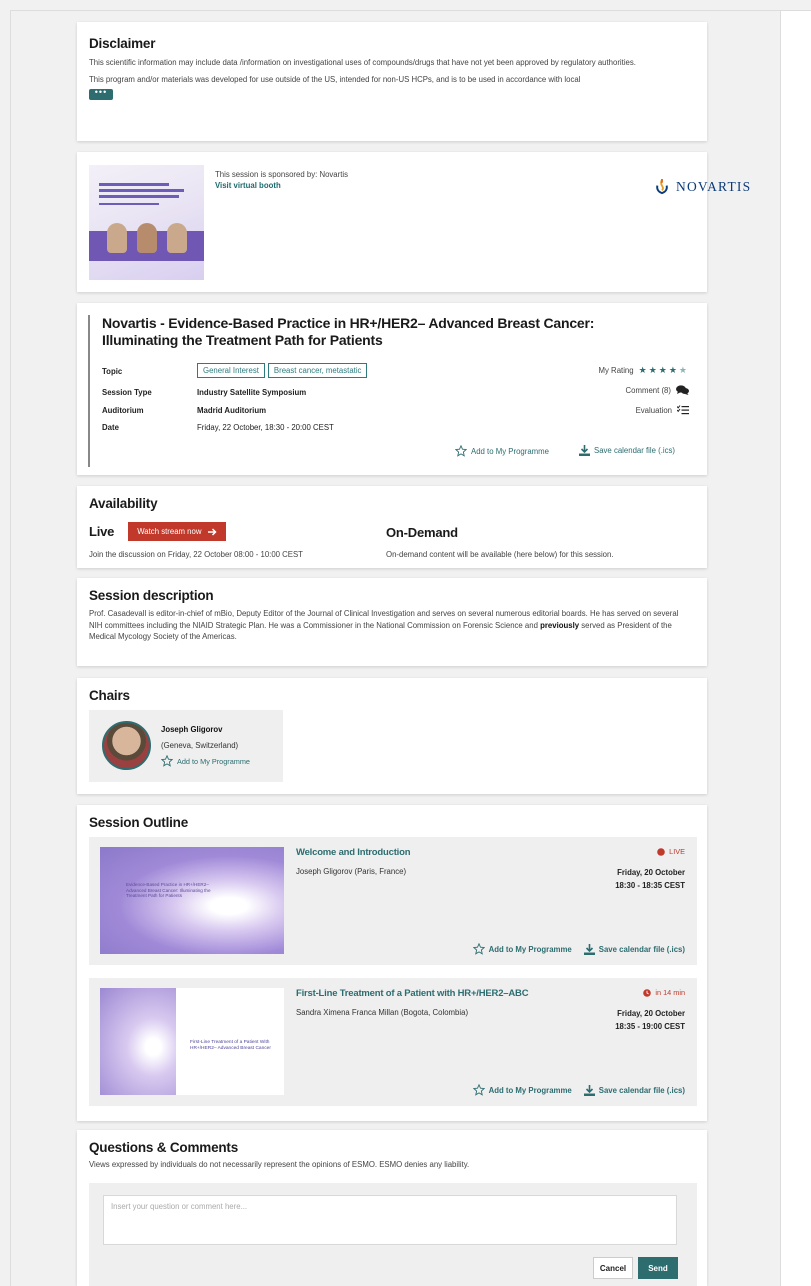  What do you see at coordinates (647, 992) in the screenshot?
I see `clock-icon` at bounding box center [647, 992].